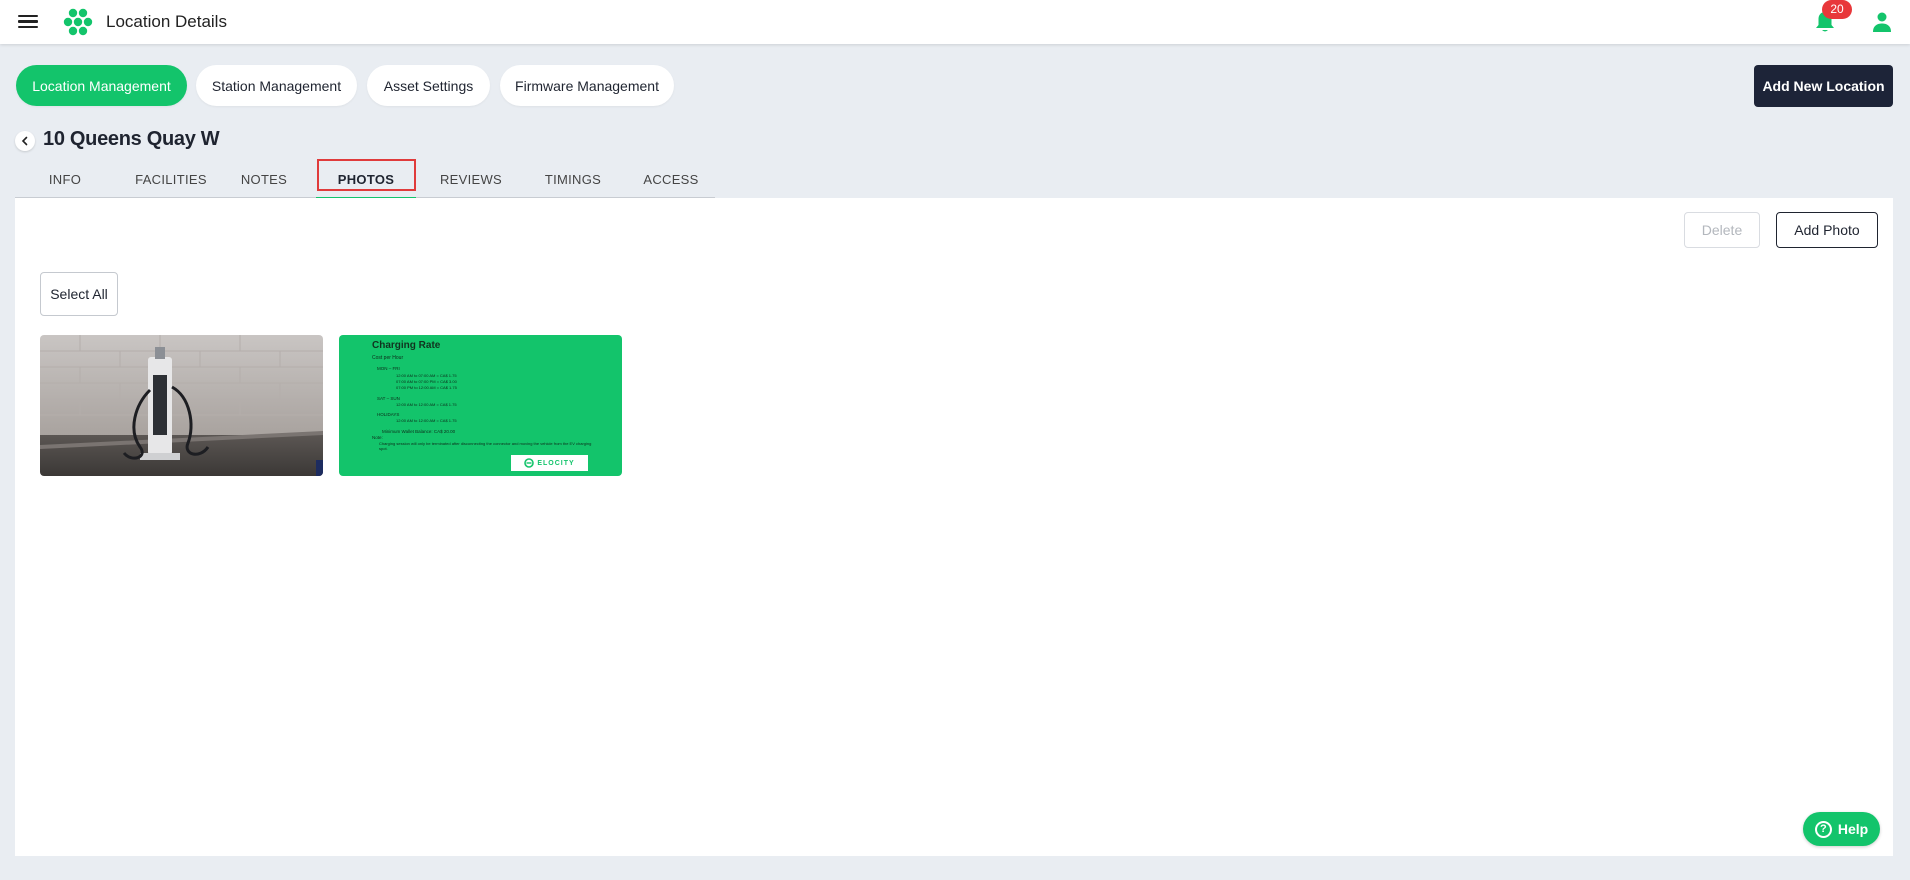  What do you see at coordinates (78, 22) in the screenshot?
I see `logo-icon` at bounding box center [78, 22].